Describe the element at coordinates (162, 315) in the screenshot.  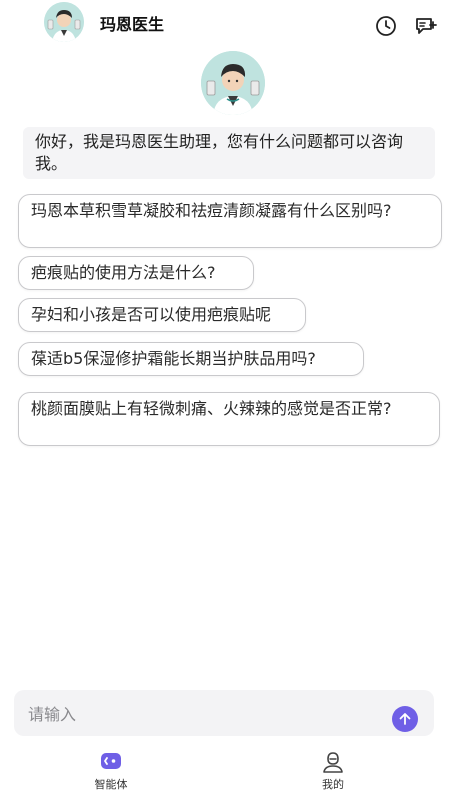
I see `suggested-question: 孕妇和小孩是否可以使用疤痕贴呢` at that location.